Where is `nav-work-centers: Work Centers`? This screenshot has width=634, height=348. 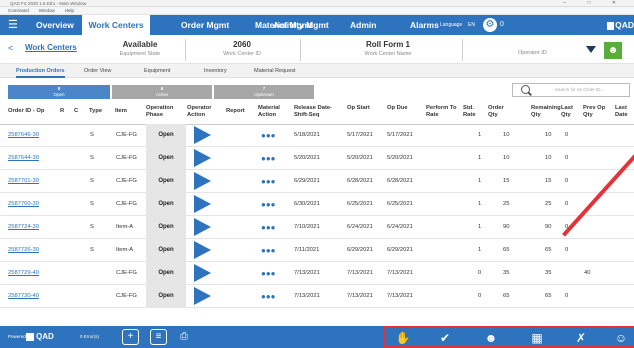 nav-work-centers: Work Centers is located at coordinates (116, 25).